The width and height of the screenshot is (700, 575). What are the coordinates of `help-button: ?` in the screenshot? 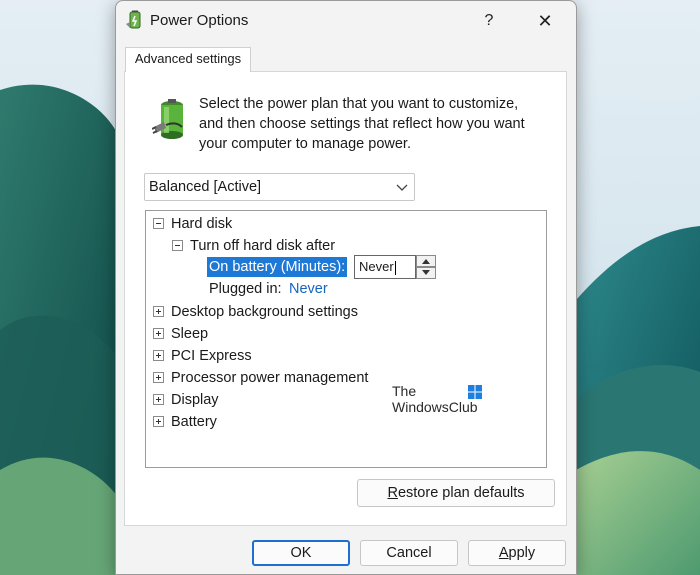 It's located at (489, 21).